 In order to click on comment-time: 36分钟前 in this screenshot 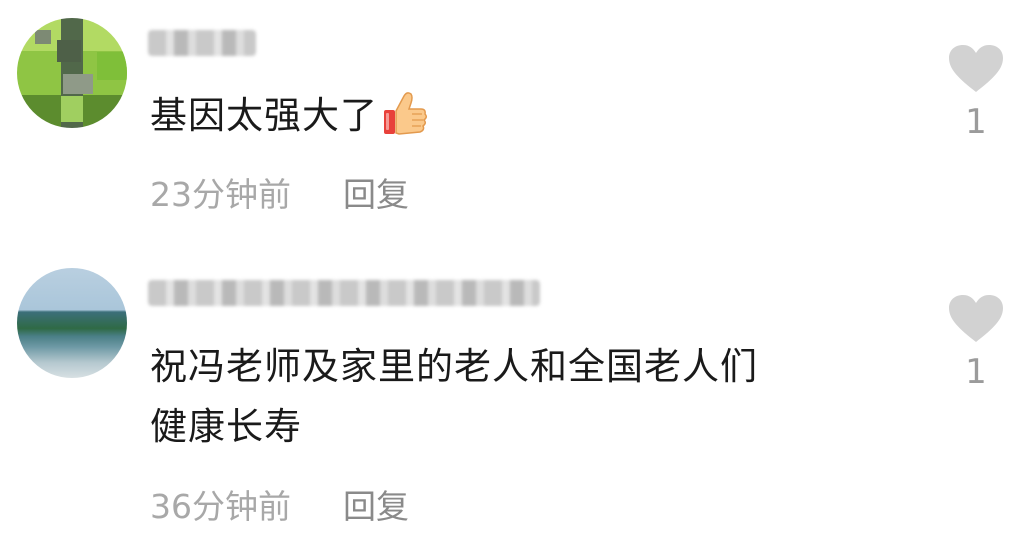, I will do `click(220, 506)`.